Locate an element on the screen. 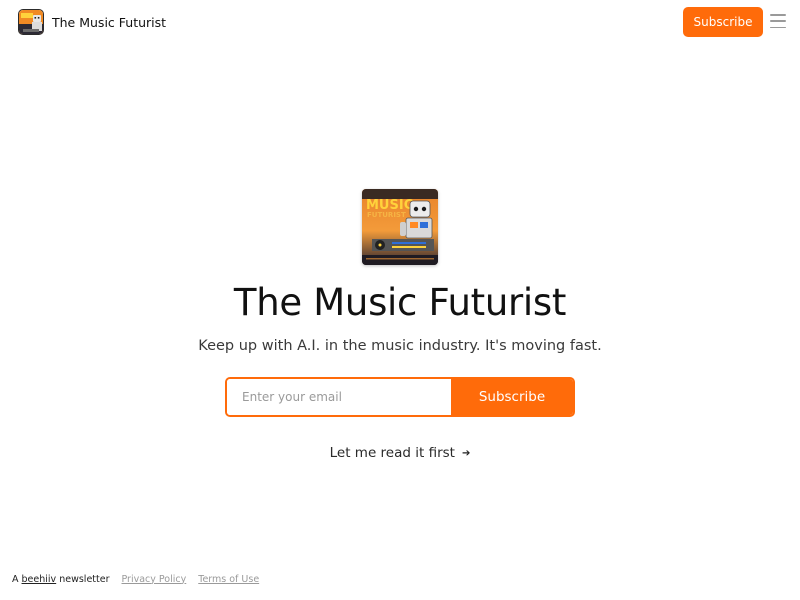 The width and height of the screenshot is (800, 600). terms-of-use-link: Terms of Use is located at coordinates (228, 579).